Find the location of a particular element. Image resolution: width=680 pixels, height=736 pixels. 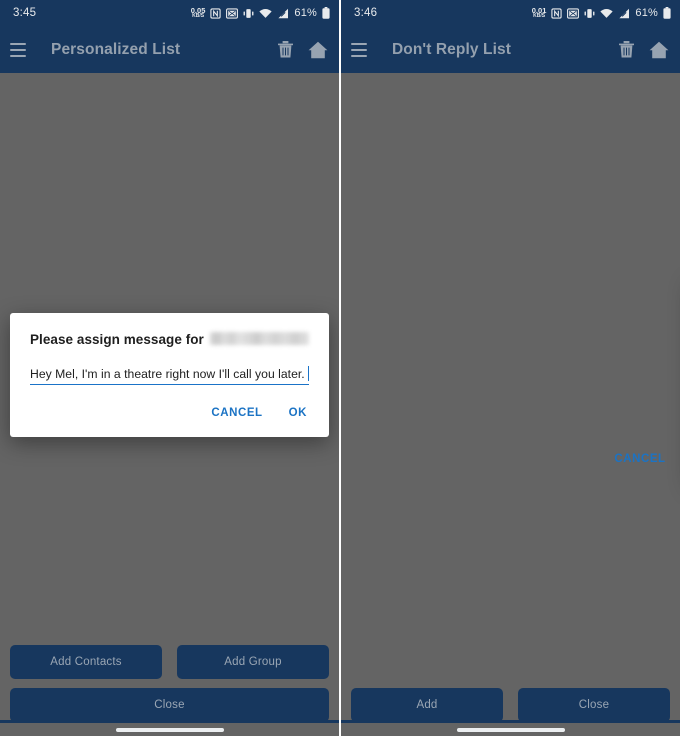

bottom-action-bar: Add Close is located at coordinates (510, 705).